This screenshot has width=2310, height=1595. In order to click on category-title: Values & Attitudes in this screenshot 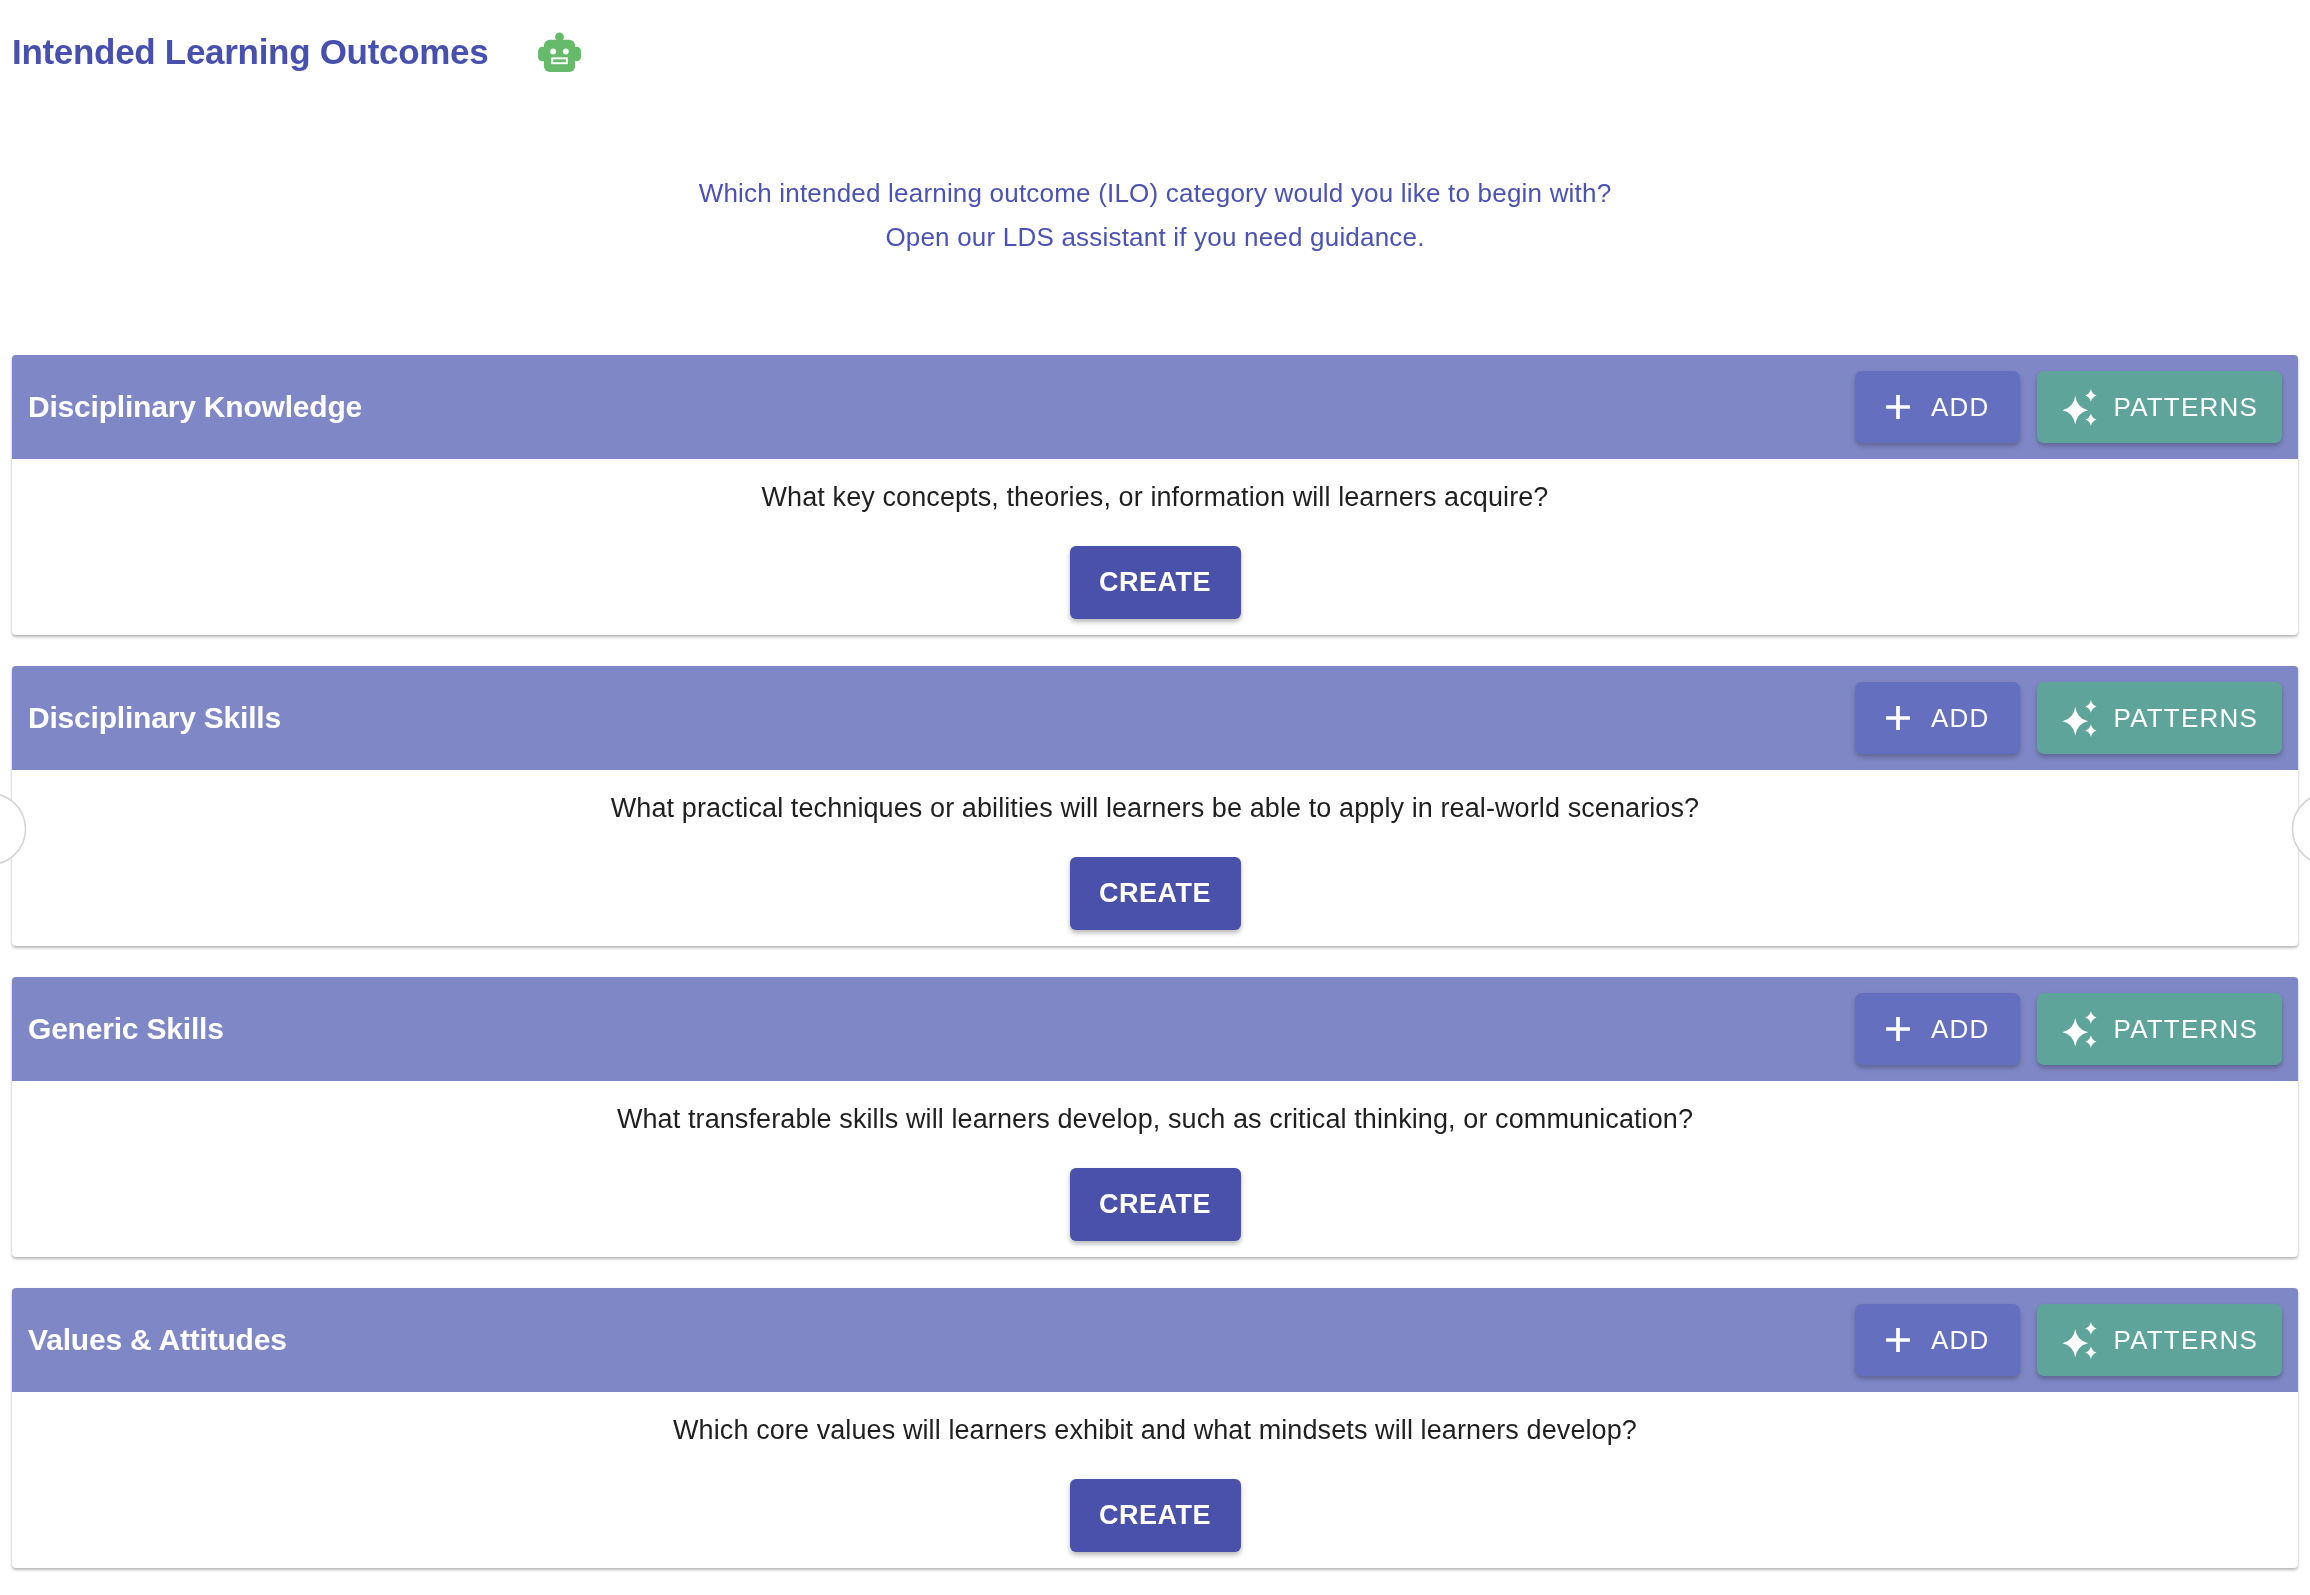, I will do `click(157, 1340)`.